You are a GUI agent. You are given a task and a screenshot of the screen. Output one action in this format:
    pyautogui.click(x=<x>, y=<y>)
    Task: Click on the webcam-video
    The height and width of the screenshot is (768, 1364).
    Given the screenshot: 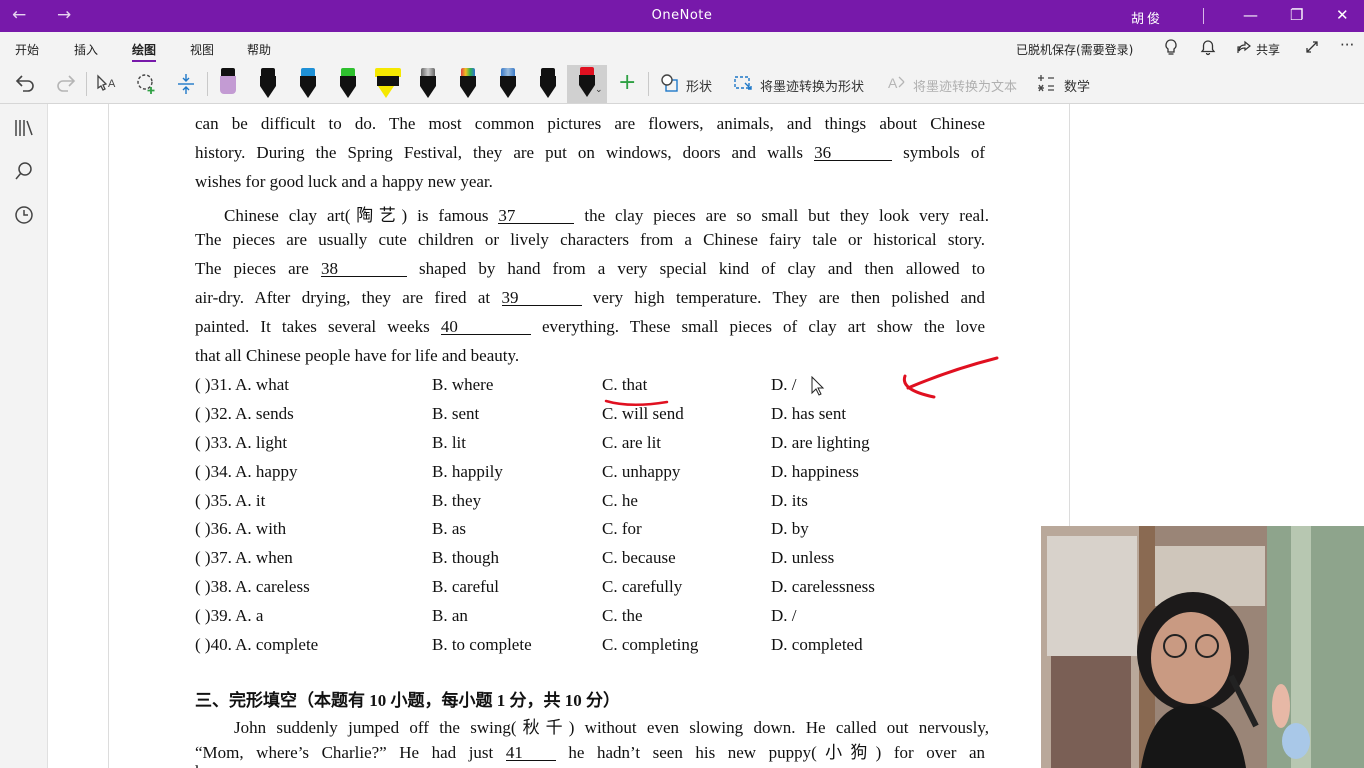 What is the action you would take?
    pyautogui.click(x=1202, y=647)
    